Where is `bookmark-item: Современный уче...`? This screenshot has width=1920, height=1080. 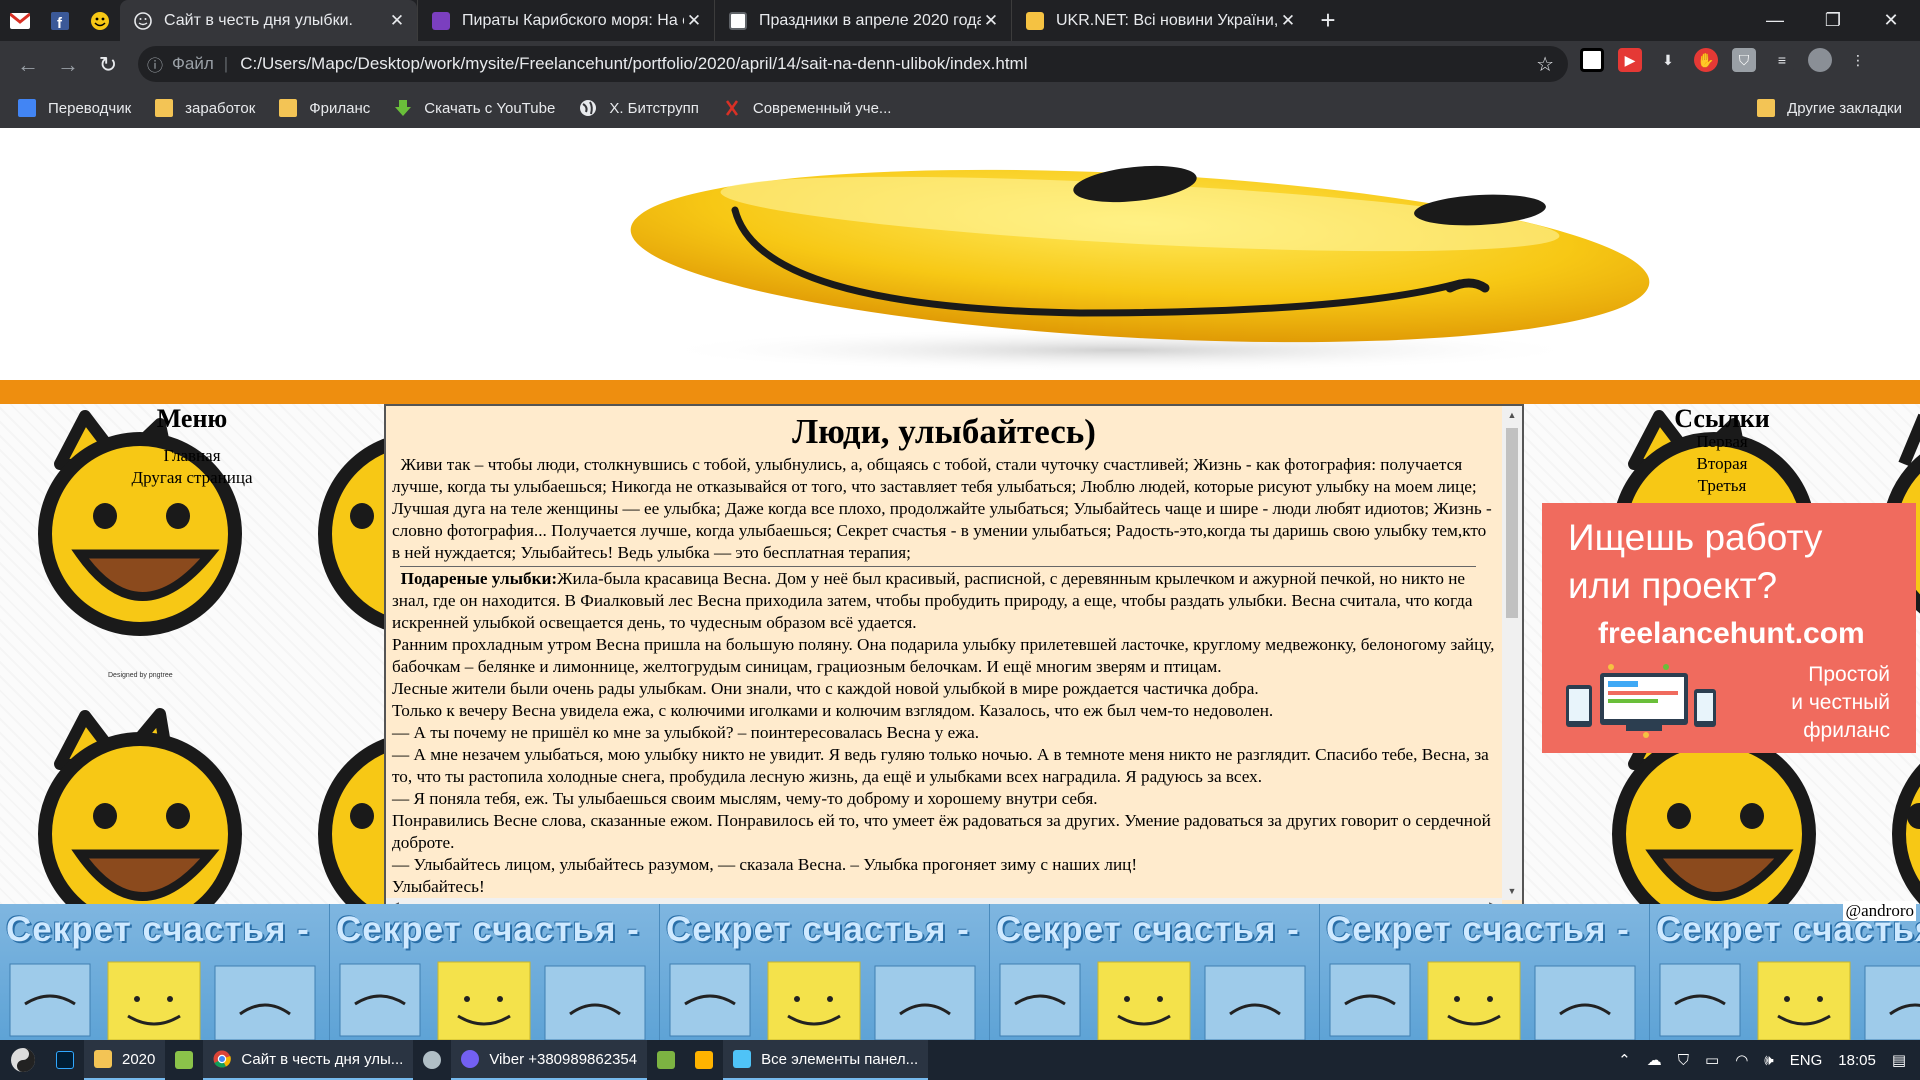 bookmark-item: Современный уче... is located at coordinates (807, 108).